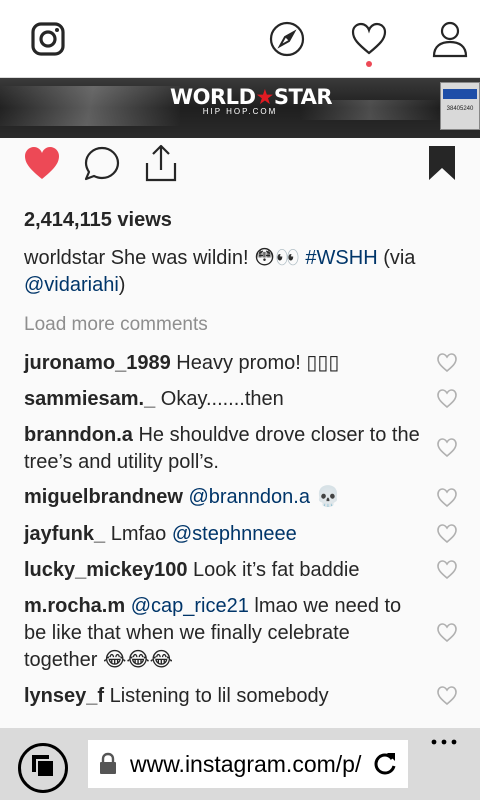  What do you see at coordinates (161, 163) in the screenshot?
I see `share-icon` at bounding box center [161, 163].